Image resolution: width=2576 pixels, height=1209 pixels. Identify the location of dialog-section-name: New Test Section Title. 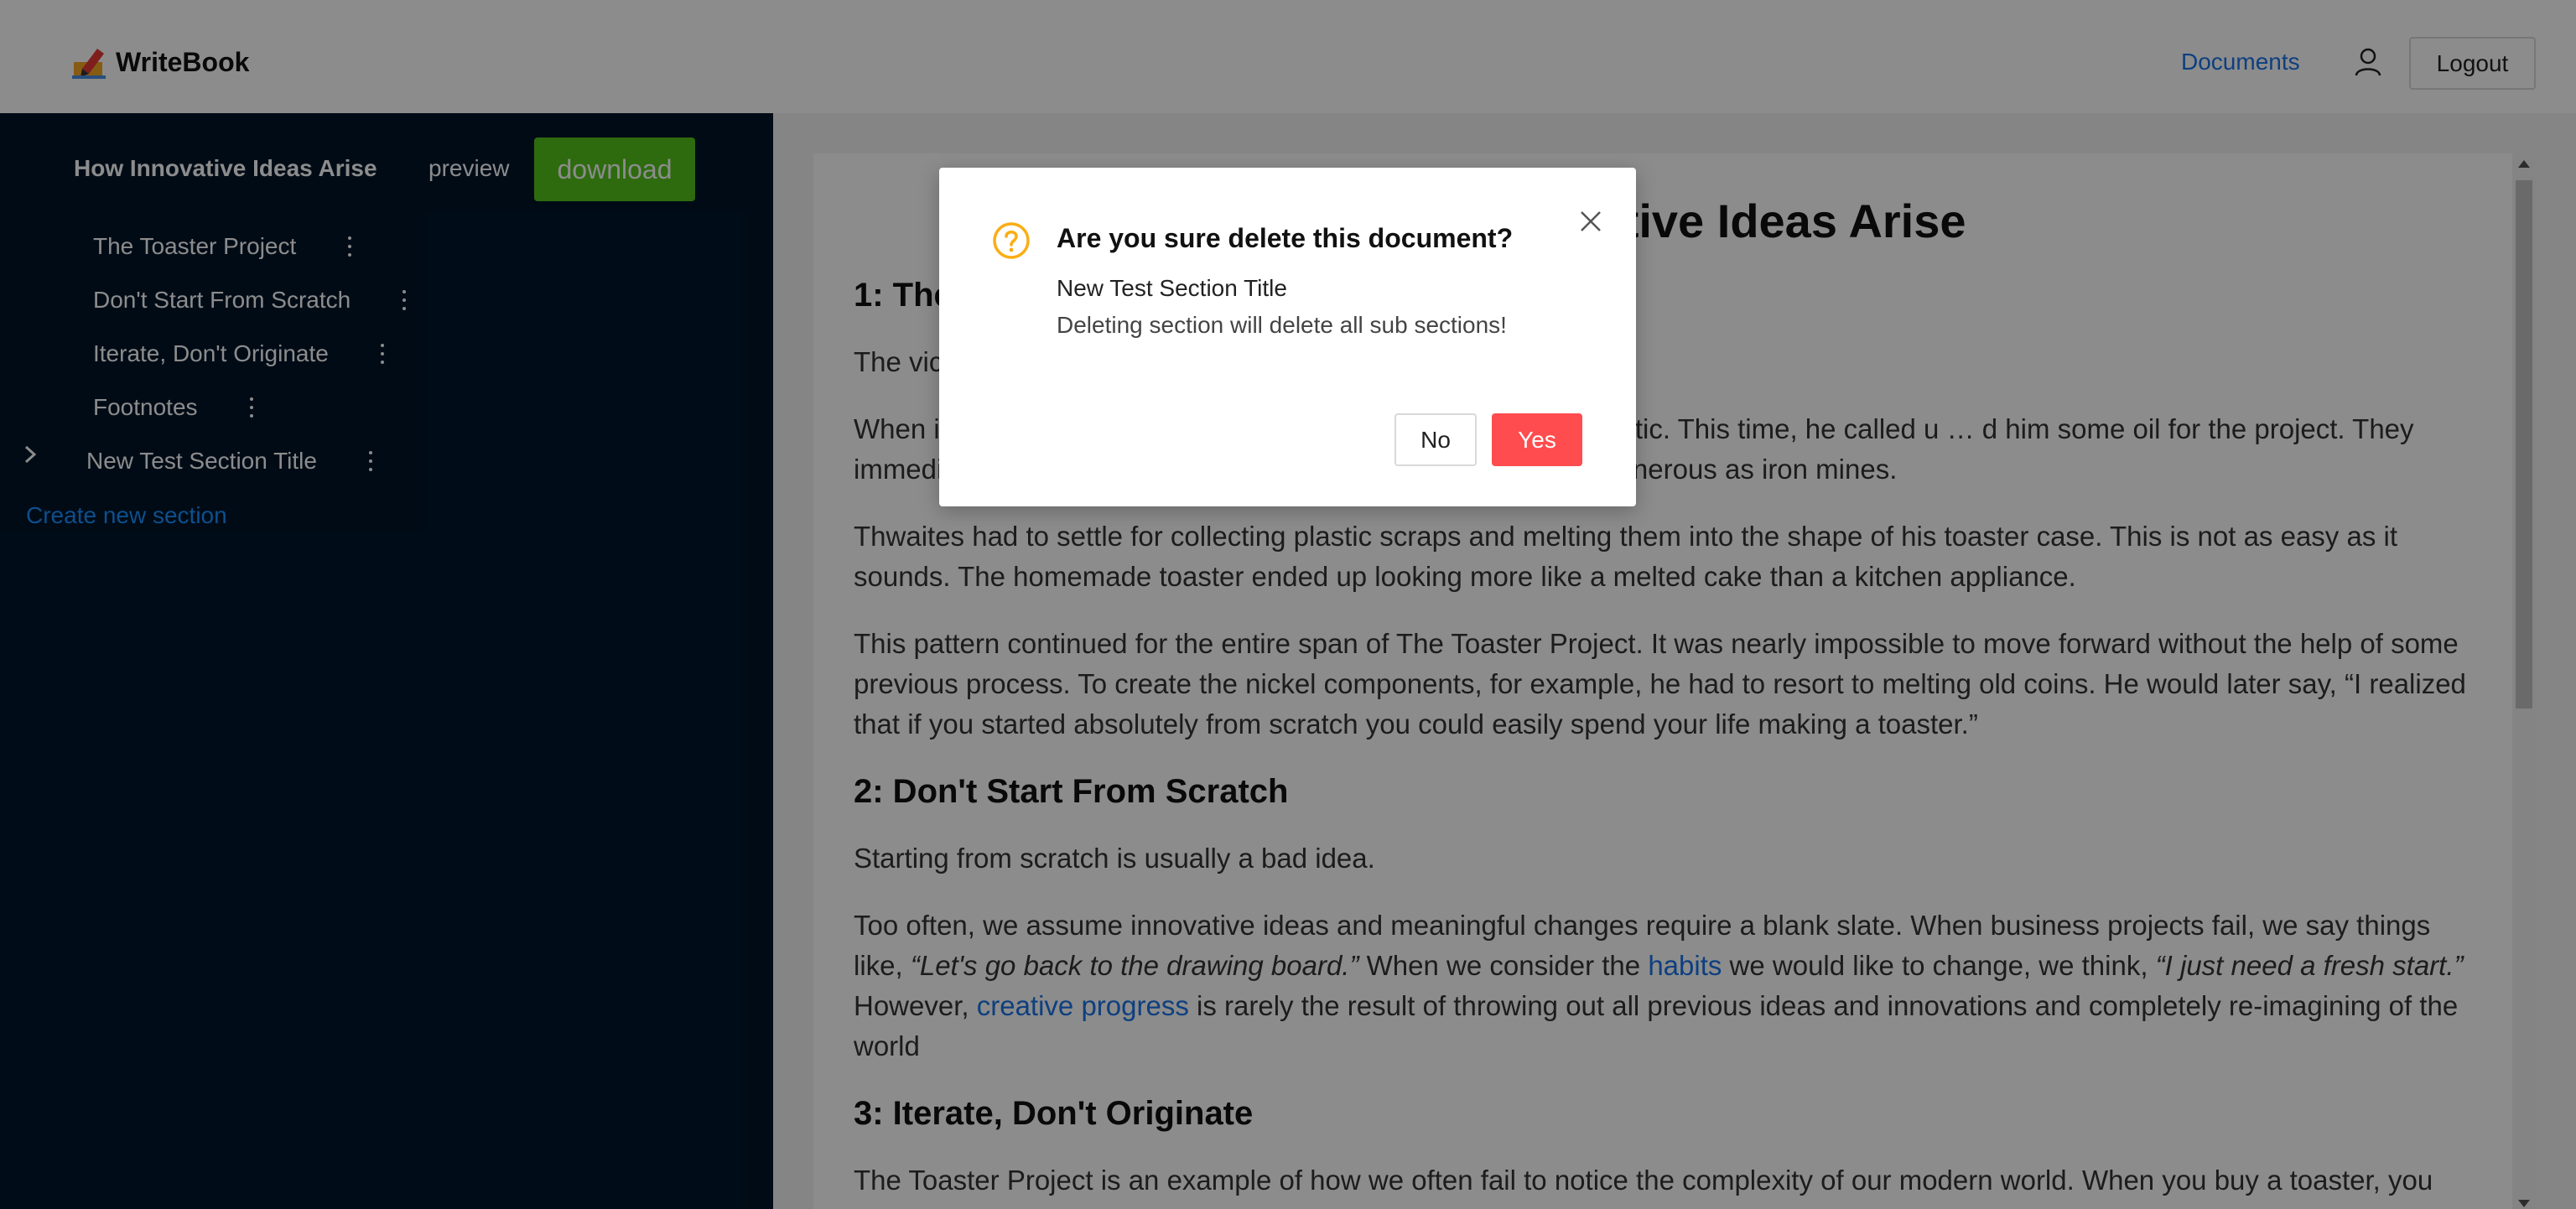
(1172, 288).